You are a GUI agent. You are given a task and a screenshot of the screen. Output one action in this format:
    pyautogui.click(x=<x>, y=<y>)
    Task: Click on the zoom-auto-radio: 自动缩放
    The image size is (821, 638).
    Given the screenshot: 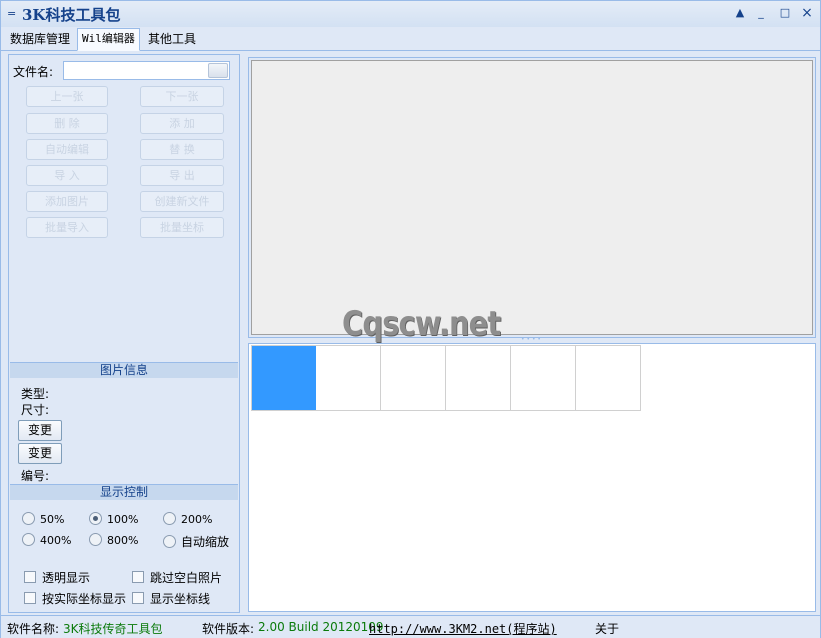 What is the action you would take?
    pyautogui.click(x=196, y=541)
    